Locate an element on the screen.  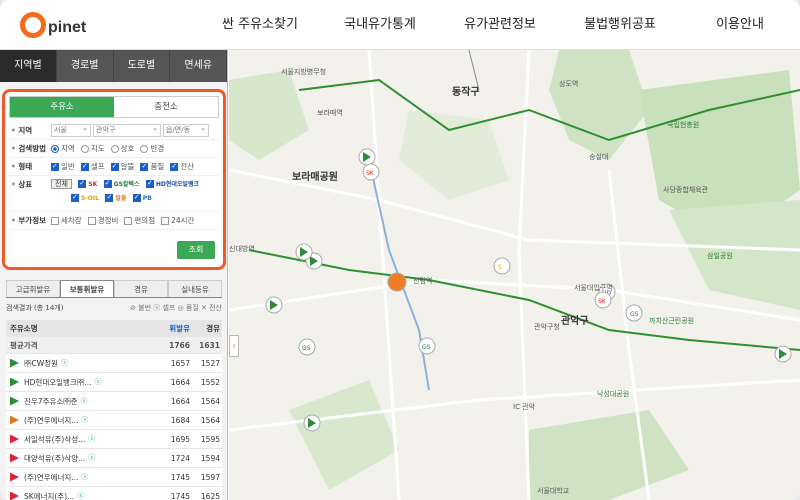
opinet-logo: pinet is located at coordinates (53, 25).